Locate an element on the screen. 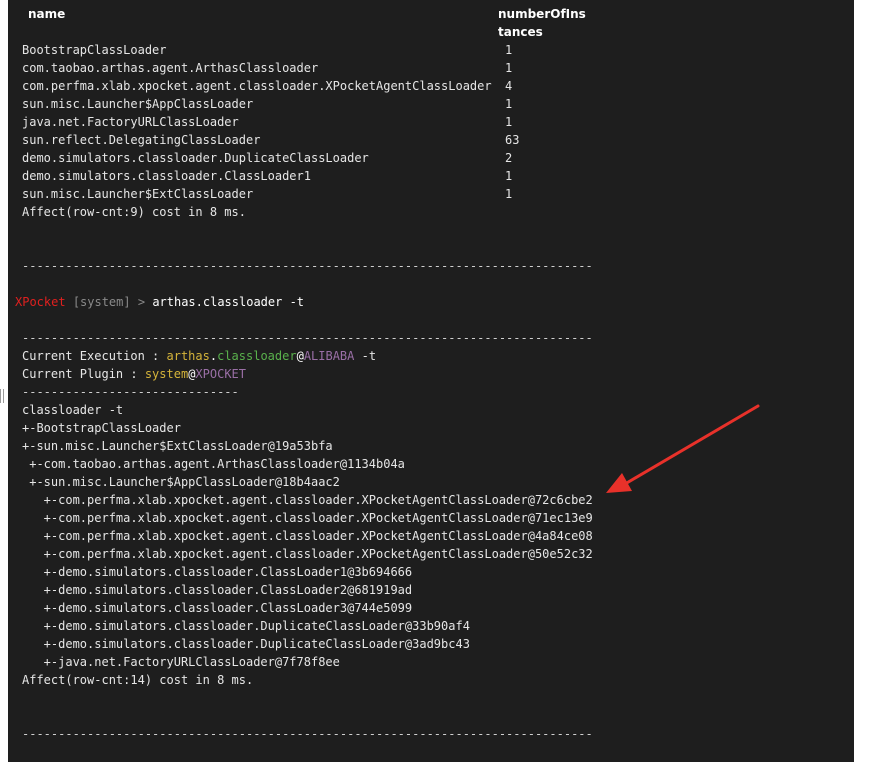  prompt-context: [system] is located at coordinates (101, 302).